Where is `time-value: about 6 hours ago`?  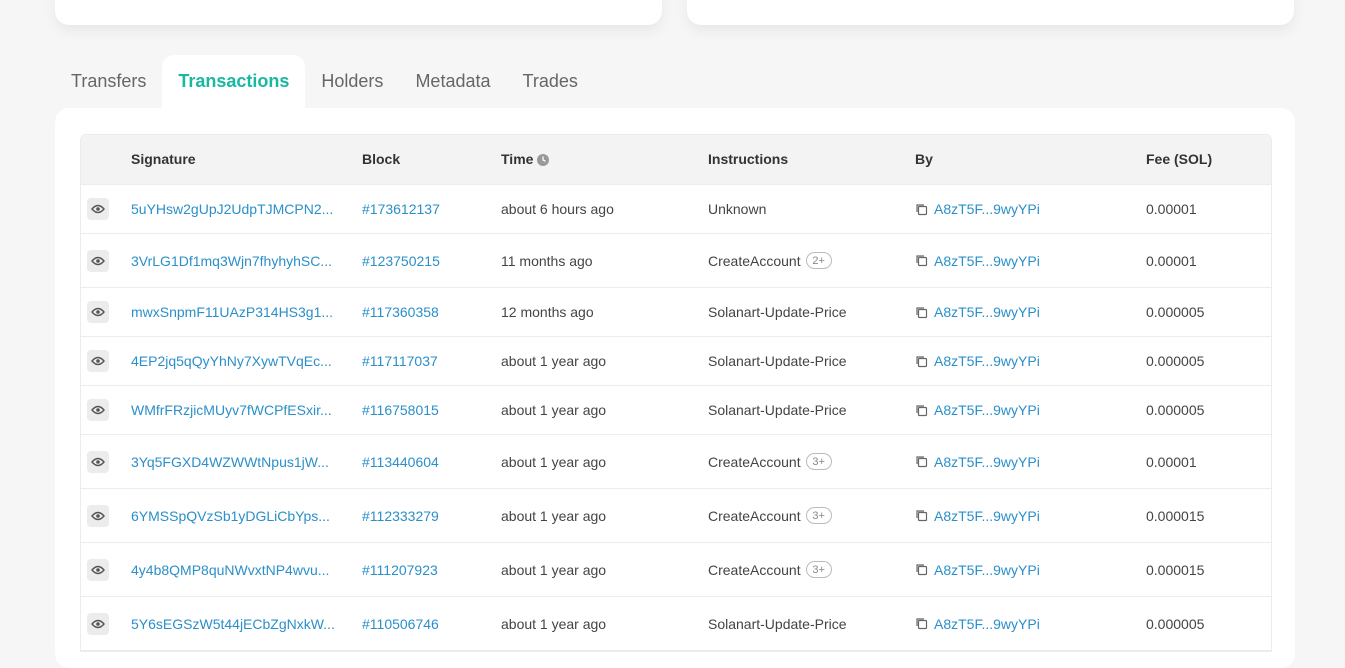 time-value: about 6 hours ago is located at coordinates (557, 209).